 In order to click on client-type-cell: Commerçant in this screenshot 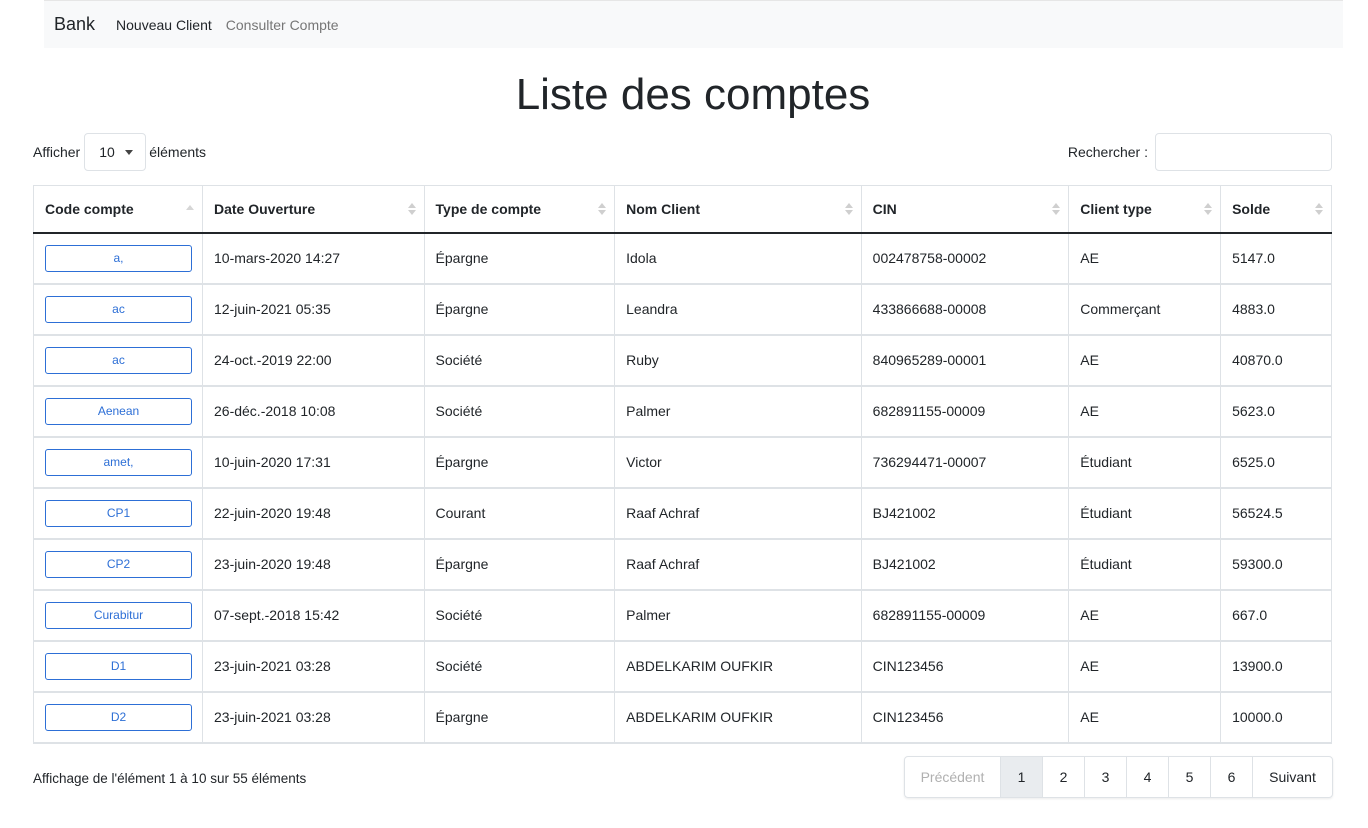, I will do `click(1145, 309)`.